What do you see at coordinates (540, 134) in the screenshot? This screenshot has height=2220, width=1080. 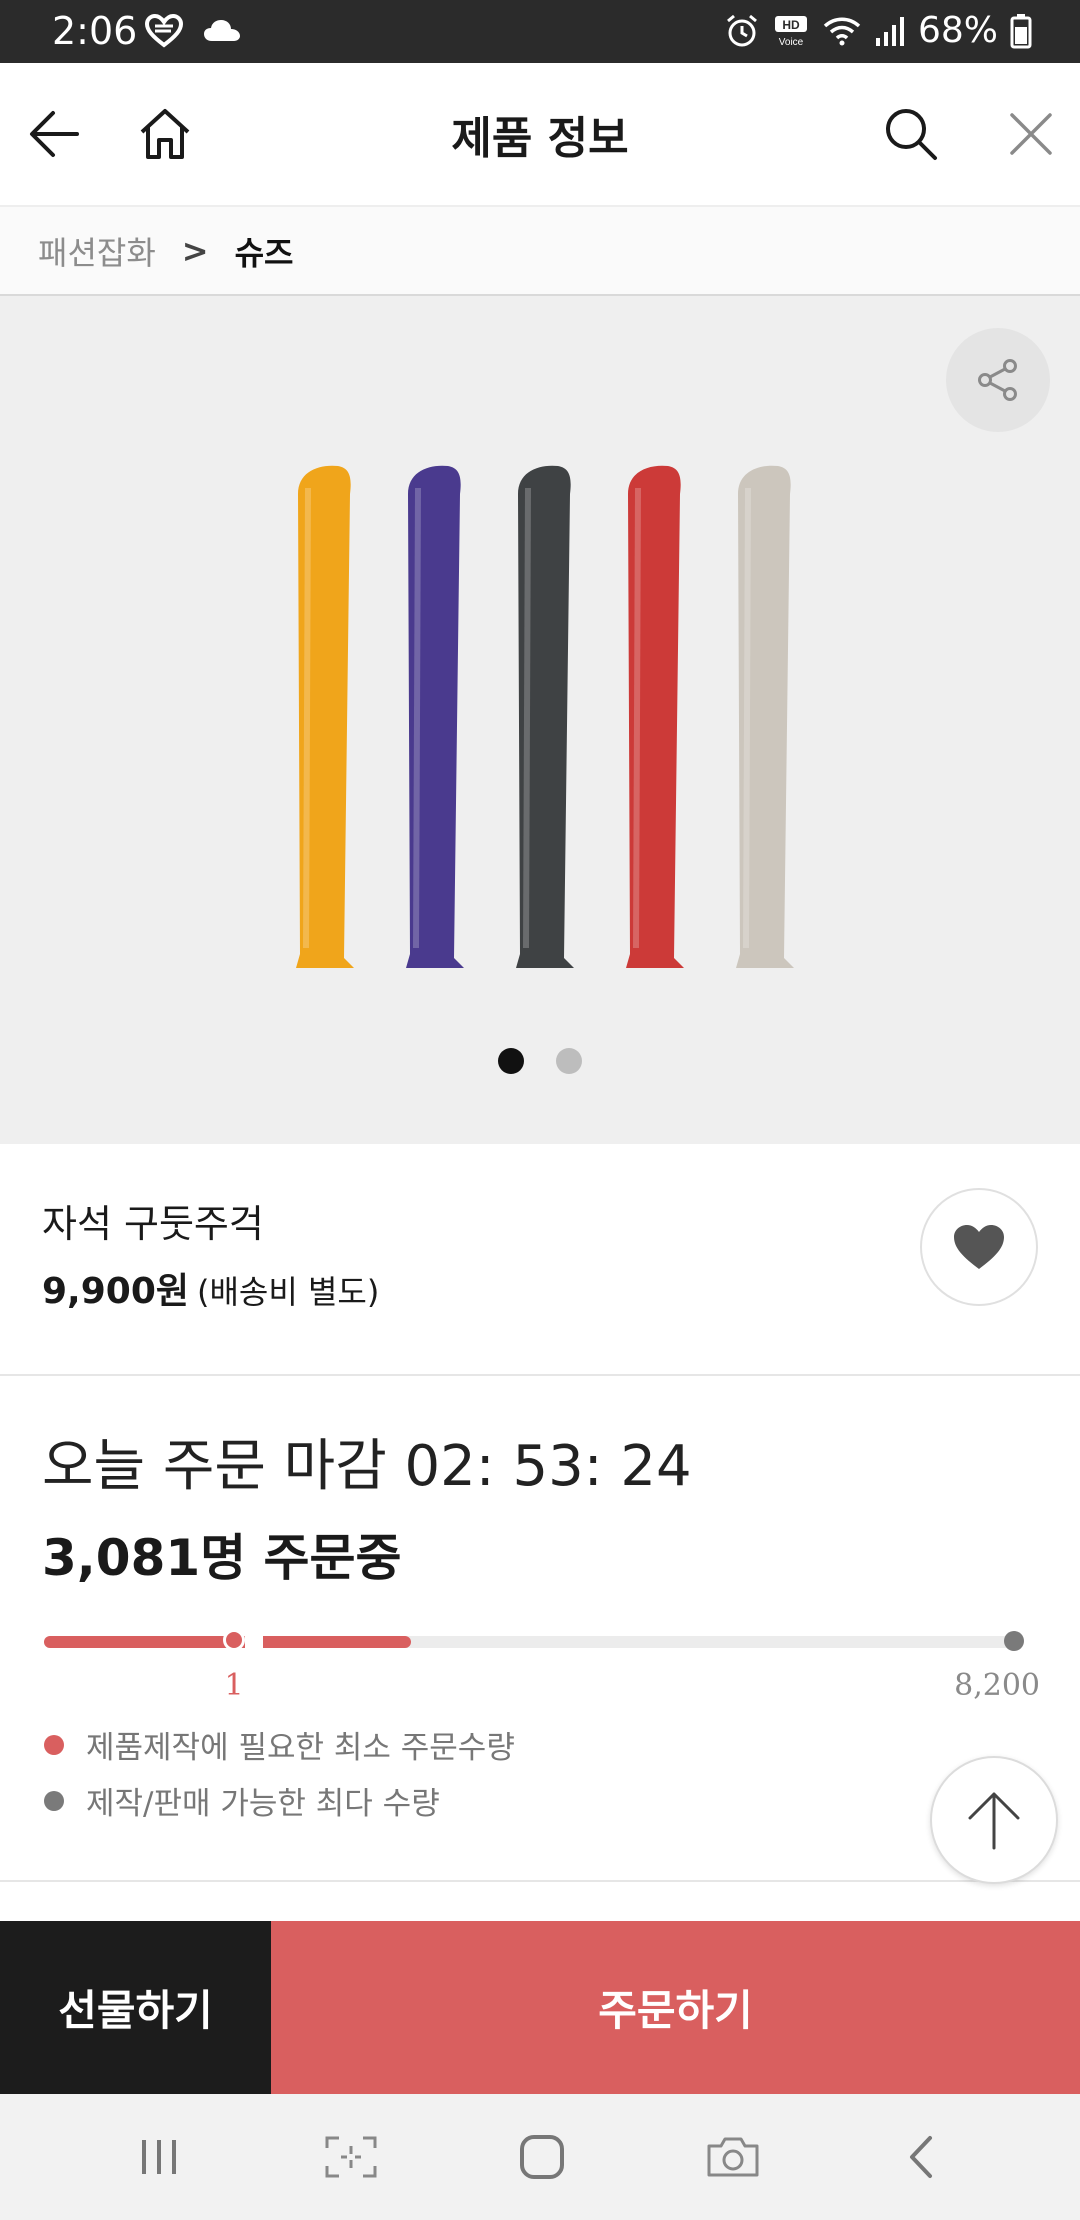 I see `app-header: 제품 정보` at bounding box center [540, 134].